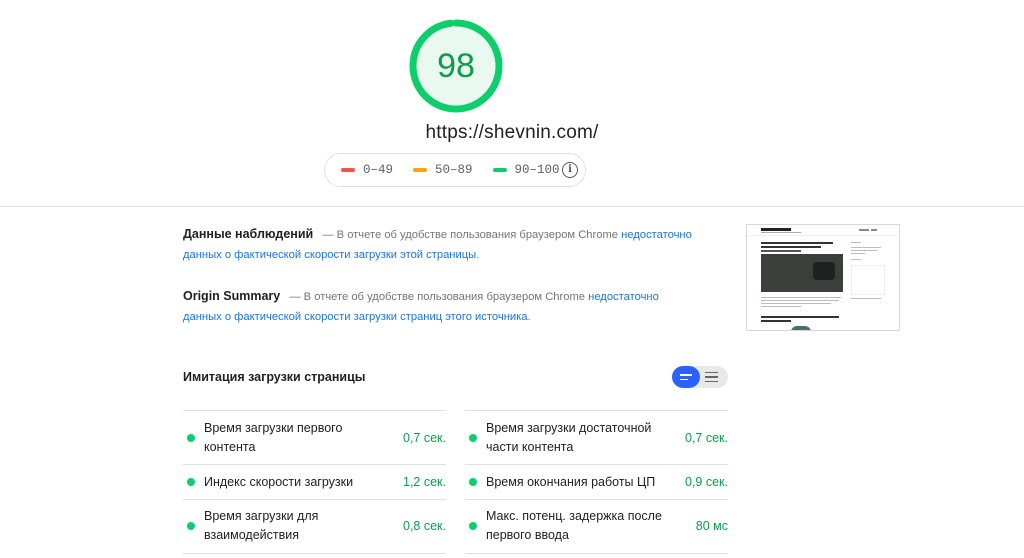 The height and width of the screenshot is (558, 1024). Describe the element at coordinates (274, 377) in the screenshot. I see `lab-data-title: Имитация загрузки страницы` at that location.